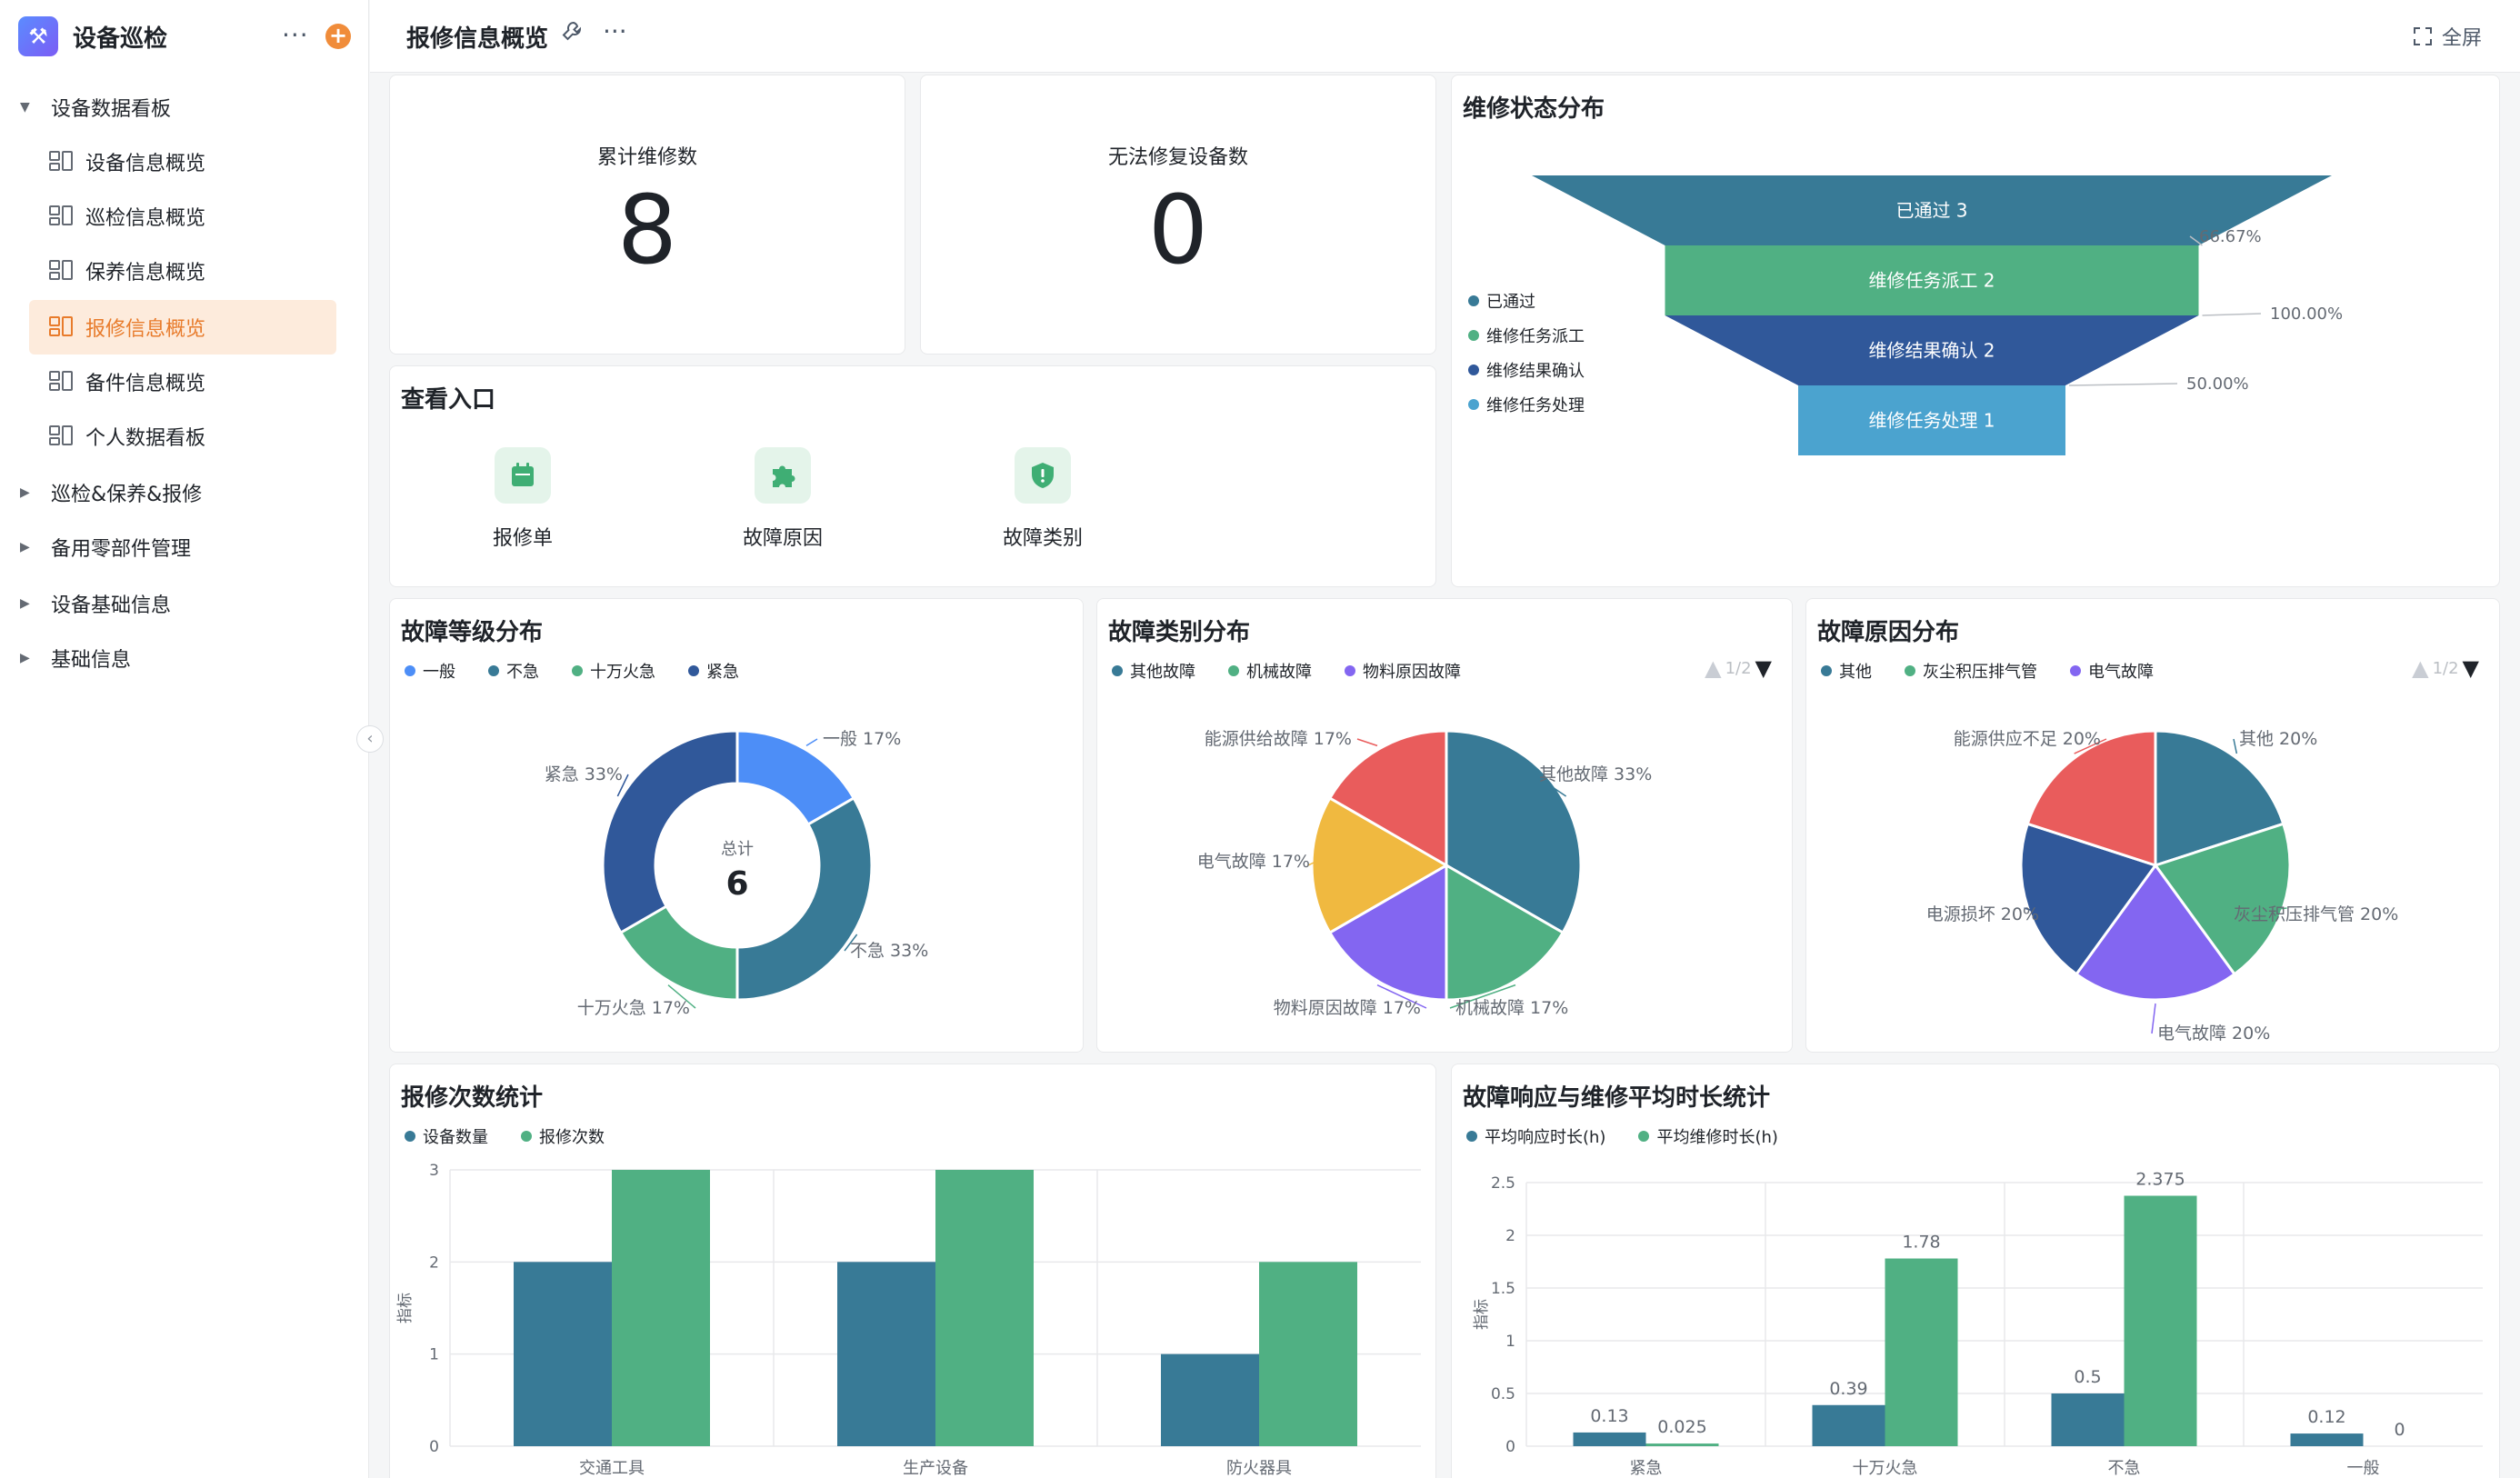  I want to click on nav-page-personal-dashboard: 个人数据看板, so click(183, 436).